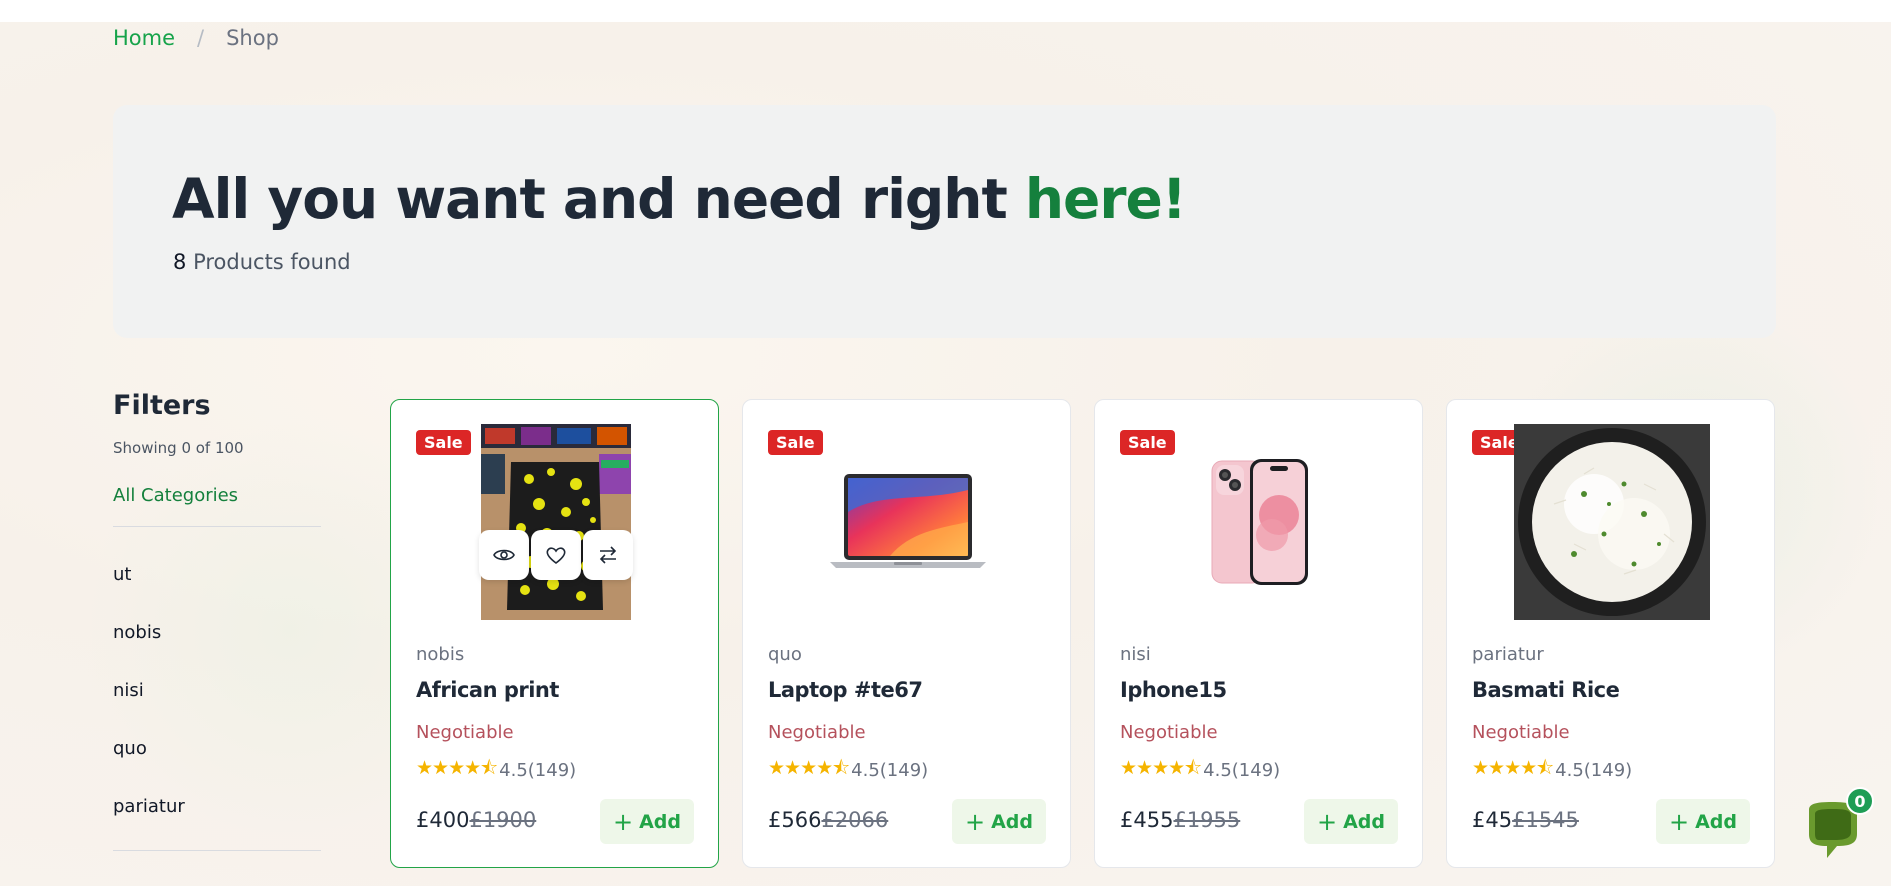 The width and height of the screenshot is (1891, 886). I want to click on fabric-image, so click(555, 522).